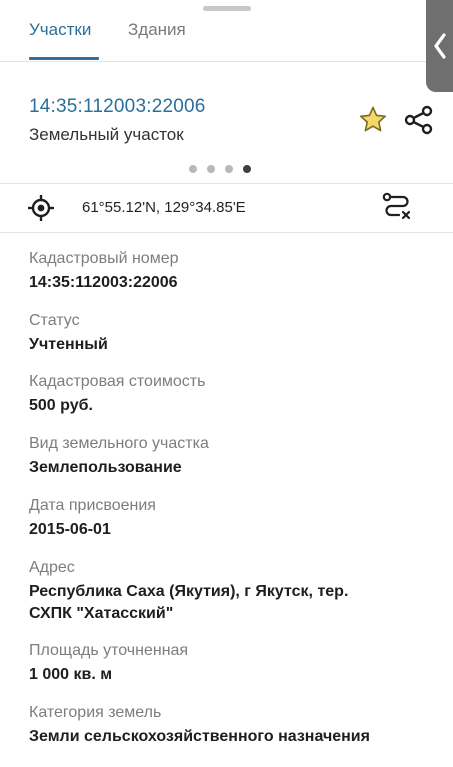 This screenshot has width=453, height=767. I want to click on field-area: Площадь уточненная 1 000 кв. м, so click(231, 663).